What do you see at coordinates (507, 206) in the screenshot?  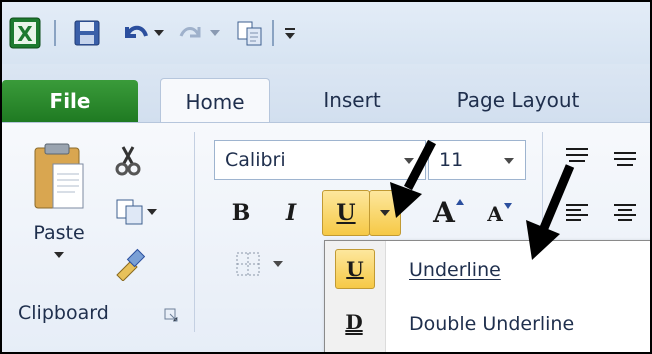 I see `shrink-arrow-icon` at bounding box center [507, 206].